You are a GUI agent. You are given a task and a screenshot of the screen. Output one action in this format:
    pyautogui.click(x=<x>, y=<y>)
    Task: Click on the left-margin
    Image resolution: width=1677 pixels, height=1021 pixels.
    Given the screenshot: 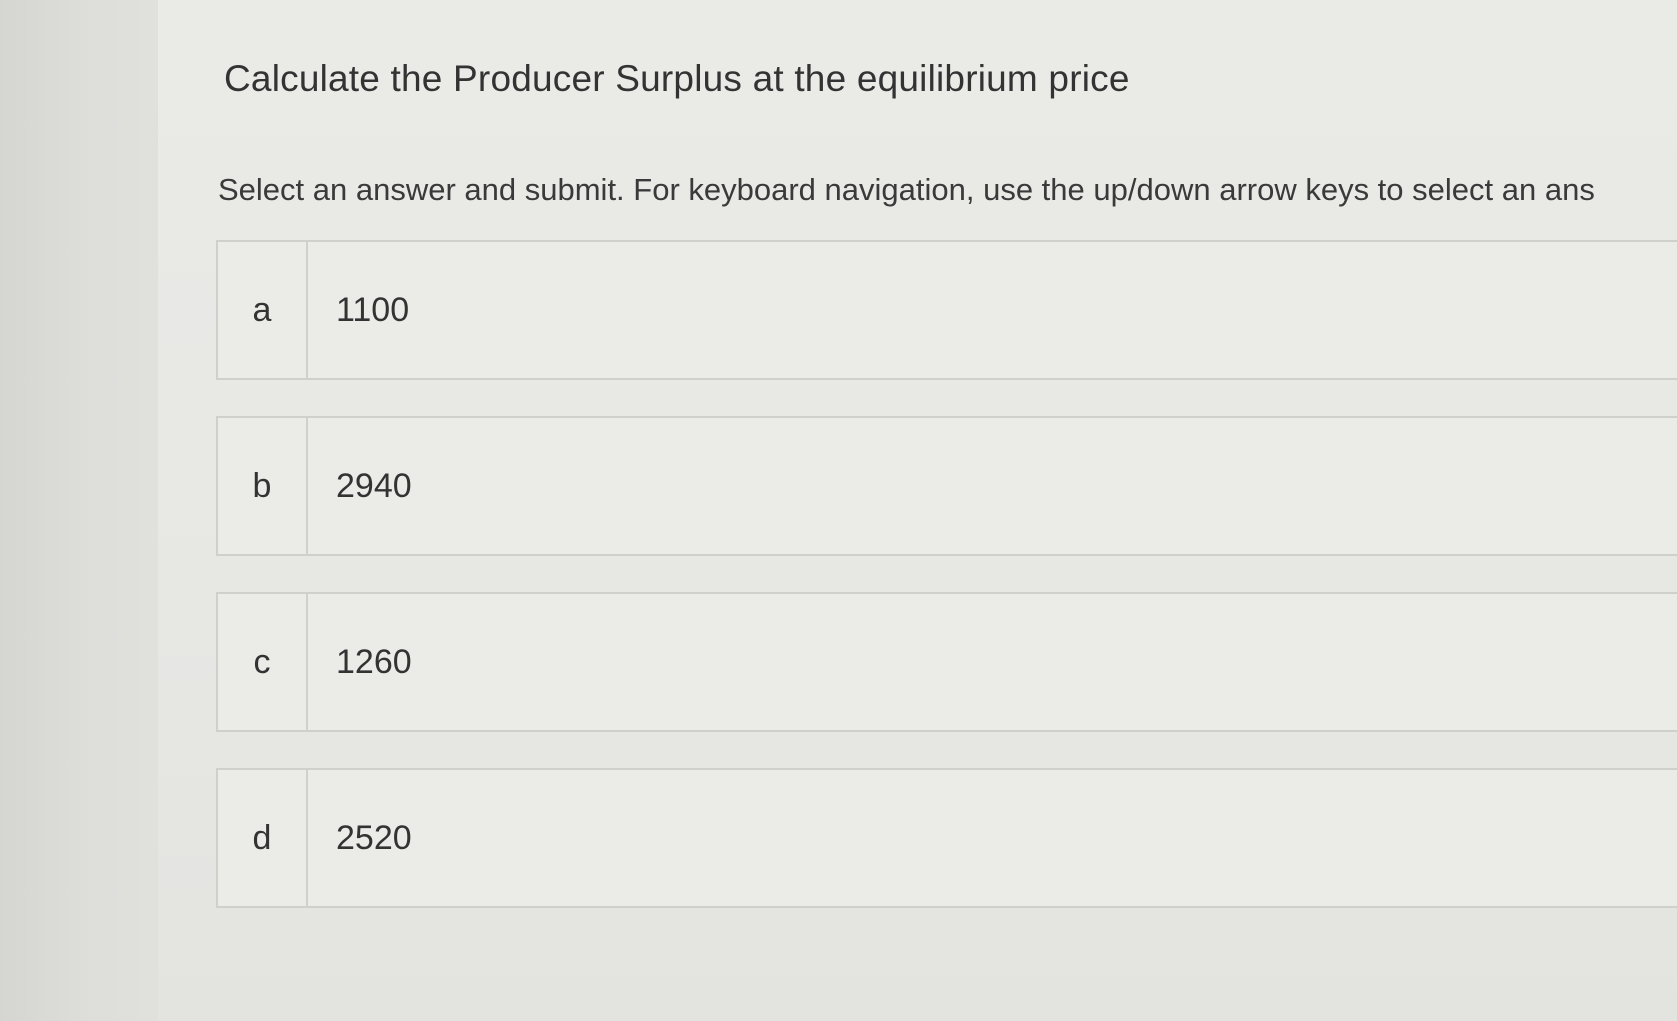 What is the action you would take?
    pyautogui.click(x=79, y=510)
    